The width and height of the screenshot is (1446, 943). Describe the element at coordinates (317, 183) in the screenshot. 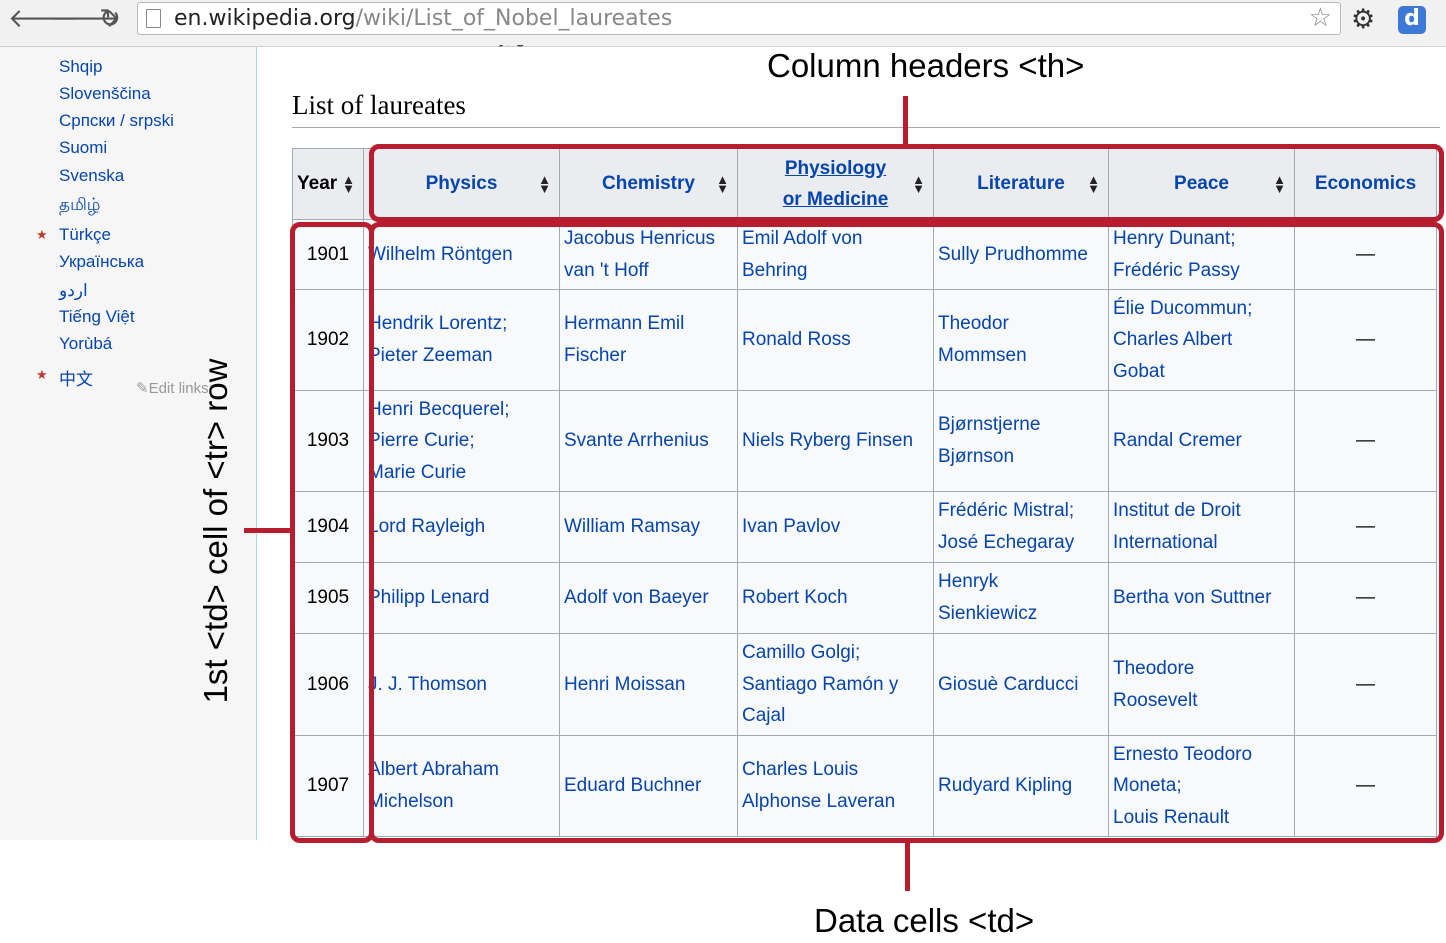

I see `header-label: Year` at that location.